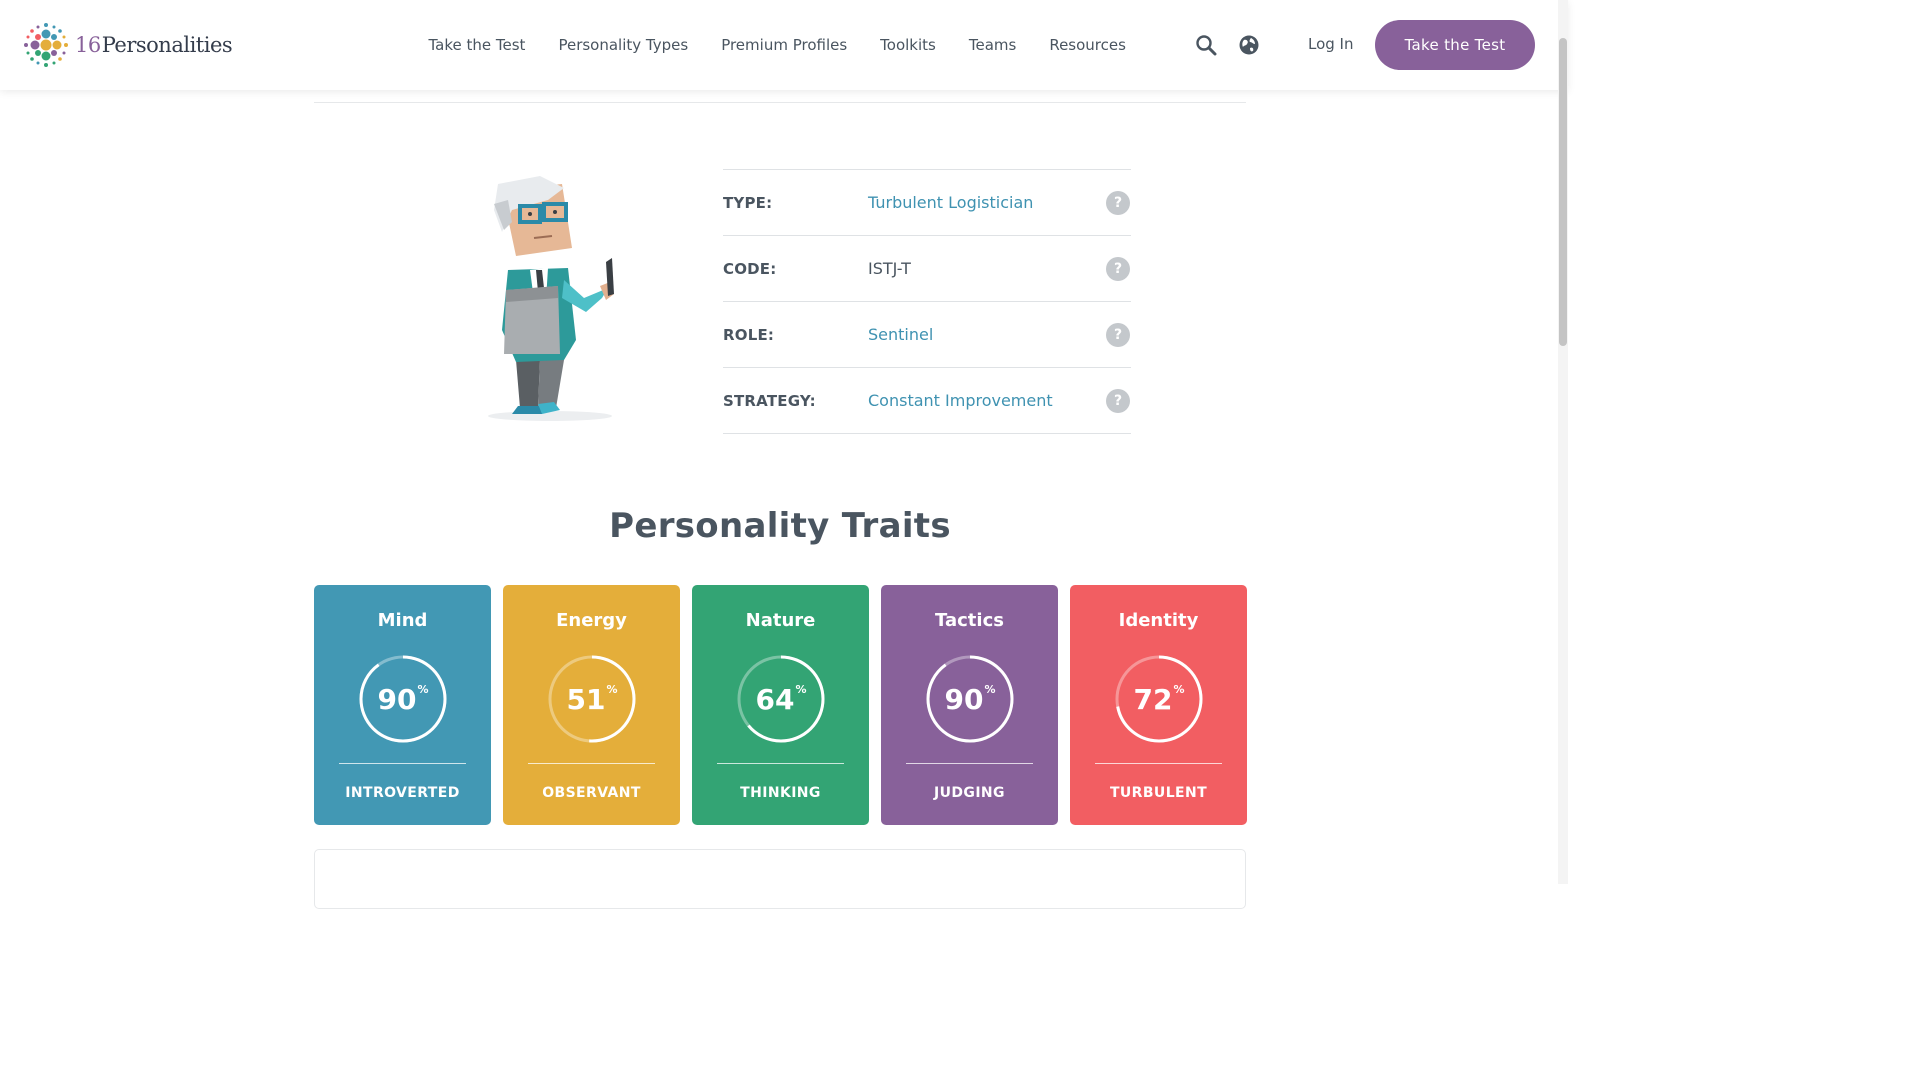  I want to click on trait-card-mind: Mind 90% INTROVERTED, so click(402, 705).